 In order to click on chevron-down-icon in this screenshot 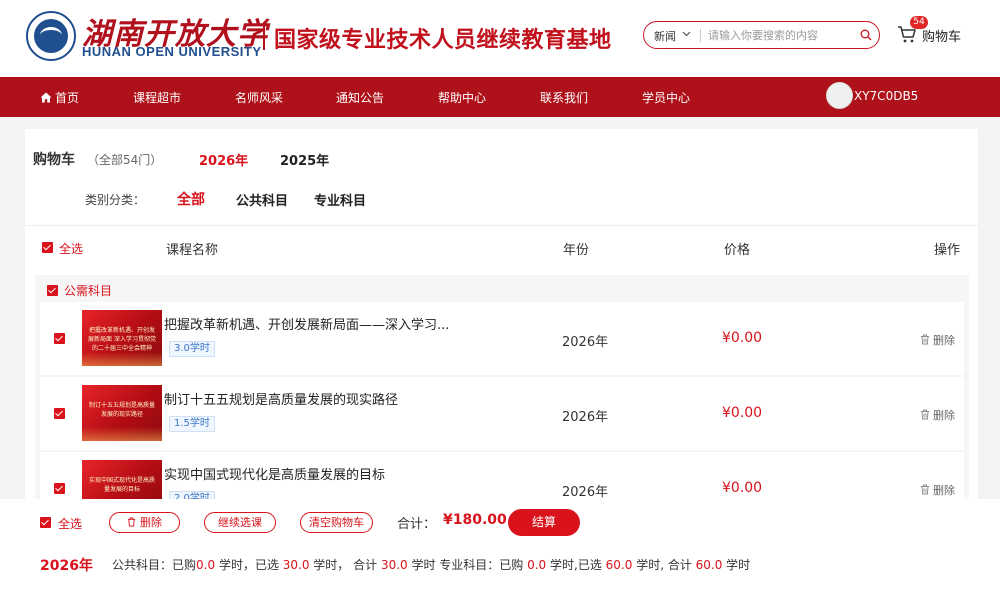, I will do `click(686, 34)`.